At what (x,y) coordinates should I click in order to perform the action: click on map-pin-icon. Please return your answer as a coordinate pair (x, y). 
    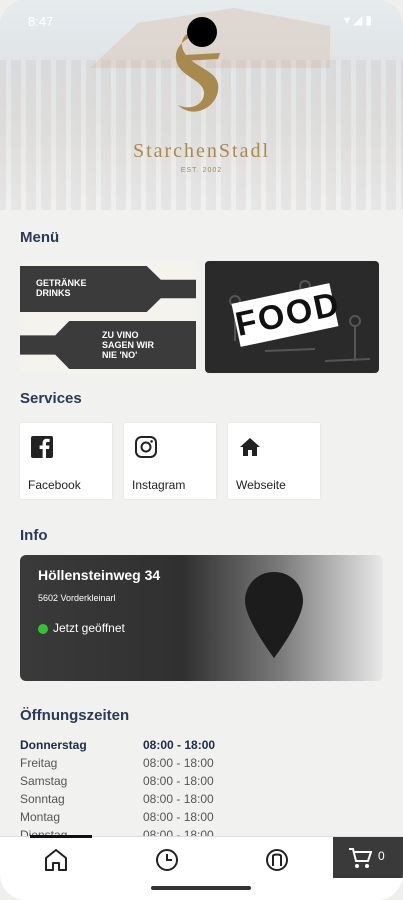
    Looking at the image, I should click on (274, 615).